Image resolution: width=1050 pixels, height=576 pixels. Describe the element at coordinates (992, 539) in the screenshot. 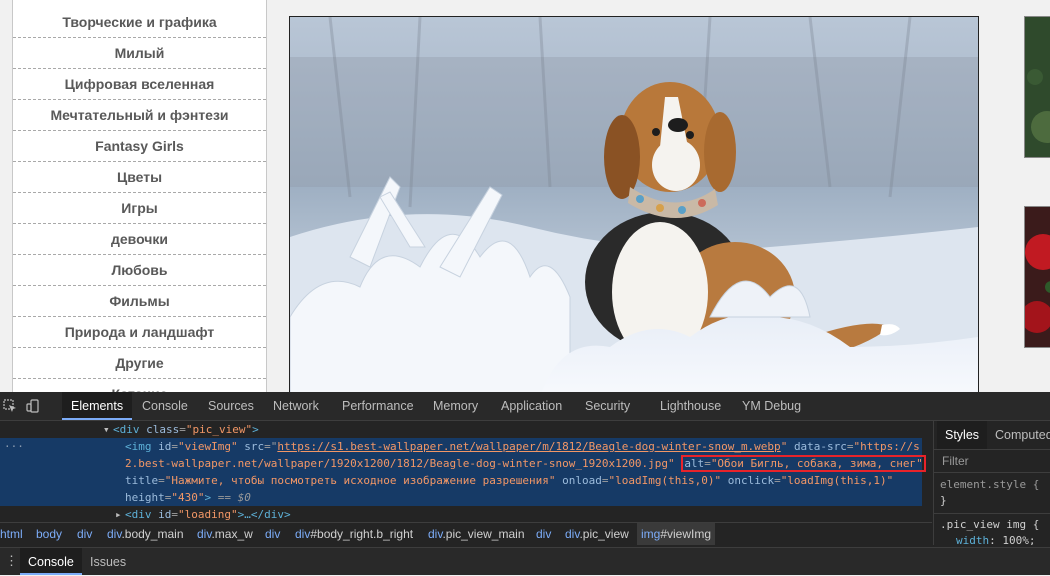

I see `css-declaration: width: 100%;` at that location.